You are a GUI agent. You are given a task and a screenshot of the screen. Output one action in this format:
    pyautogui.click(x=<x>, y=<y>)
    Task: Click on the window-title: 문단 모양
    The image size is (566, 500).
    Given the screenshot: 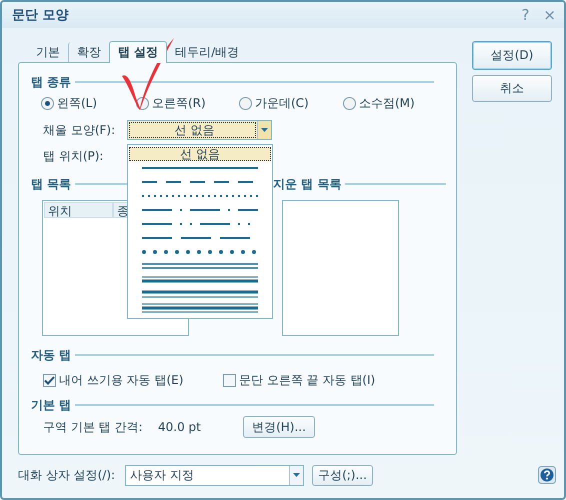 What is the action you would take?
    pyautogui.click(x=40, y=15)
    